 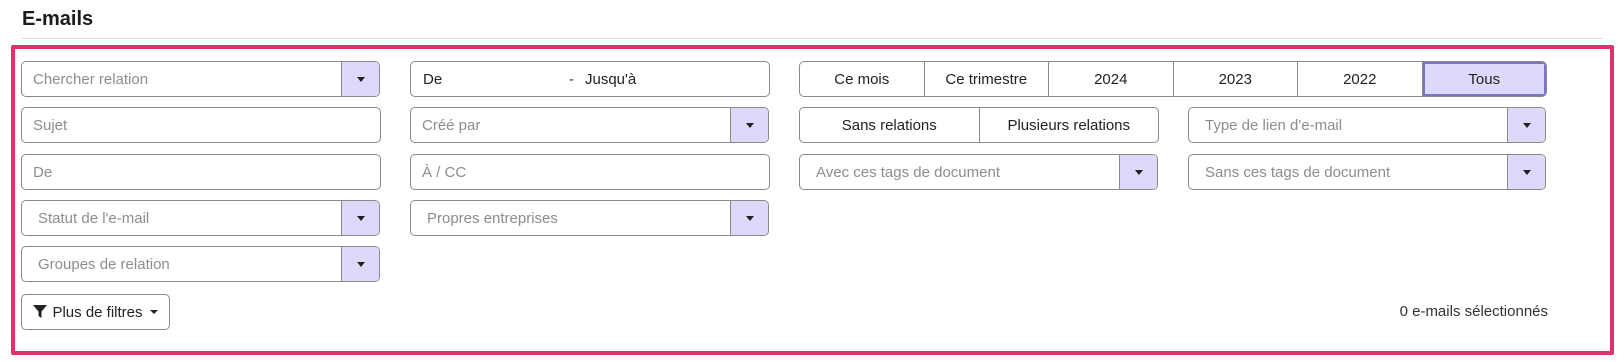 What do you see at coordinates (58, 19) in the screenshot?
I see `page-title: E-mails` at bounding box center [58, 19].